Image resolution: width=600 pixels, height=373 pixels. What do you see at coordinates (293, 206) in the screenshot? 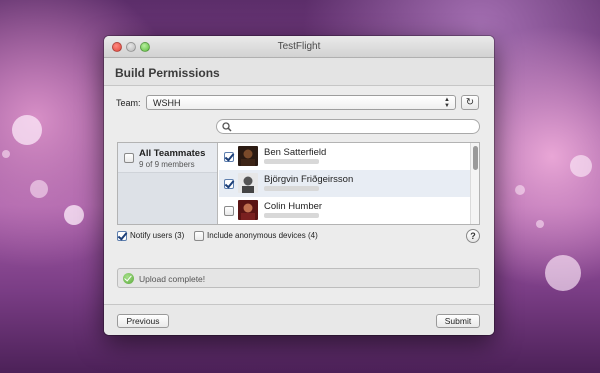
I see `member-name: Colin Humber` at bounding box center [293, 206].